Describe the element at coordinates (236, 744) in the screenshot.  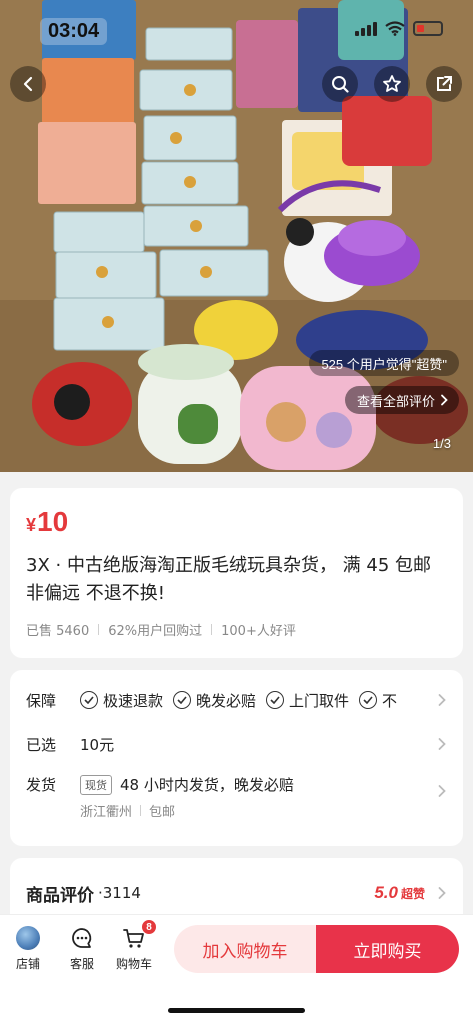
I see `selected-spec-row: 已选 10元` at that location.